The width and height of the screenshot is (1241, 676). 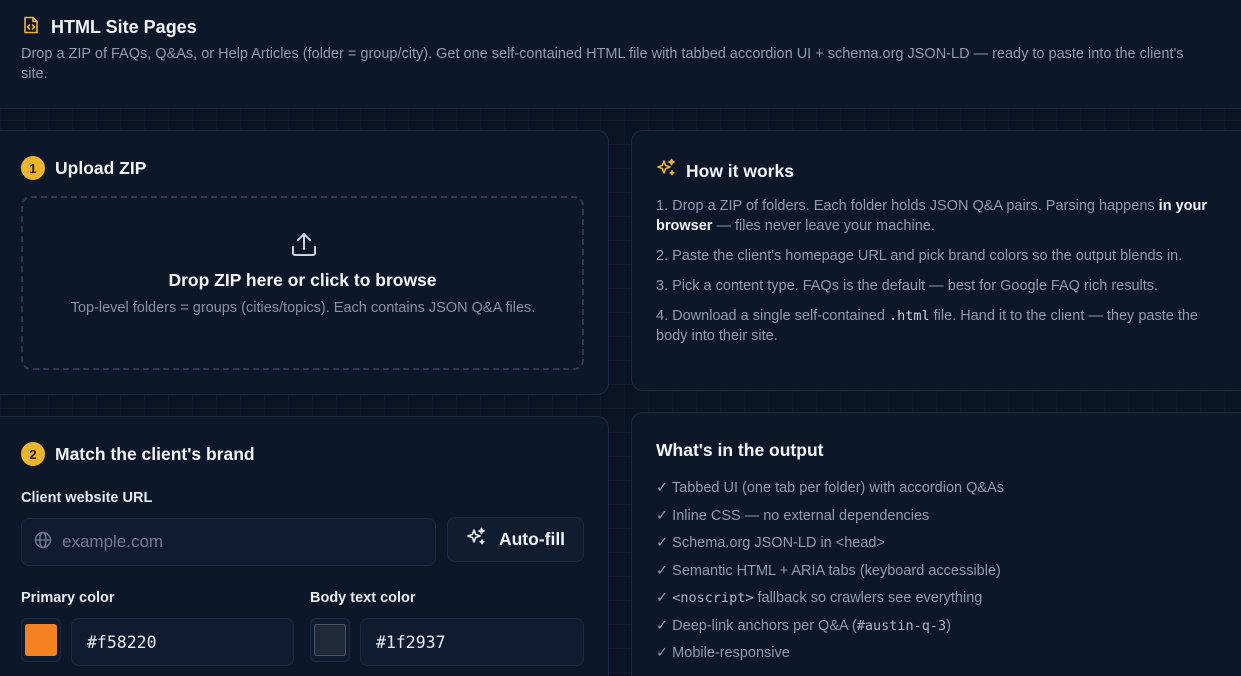 I want to click on primary-color-swatch, so click(x=41, y=640).